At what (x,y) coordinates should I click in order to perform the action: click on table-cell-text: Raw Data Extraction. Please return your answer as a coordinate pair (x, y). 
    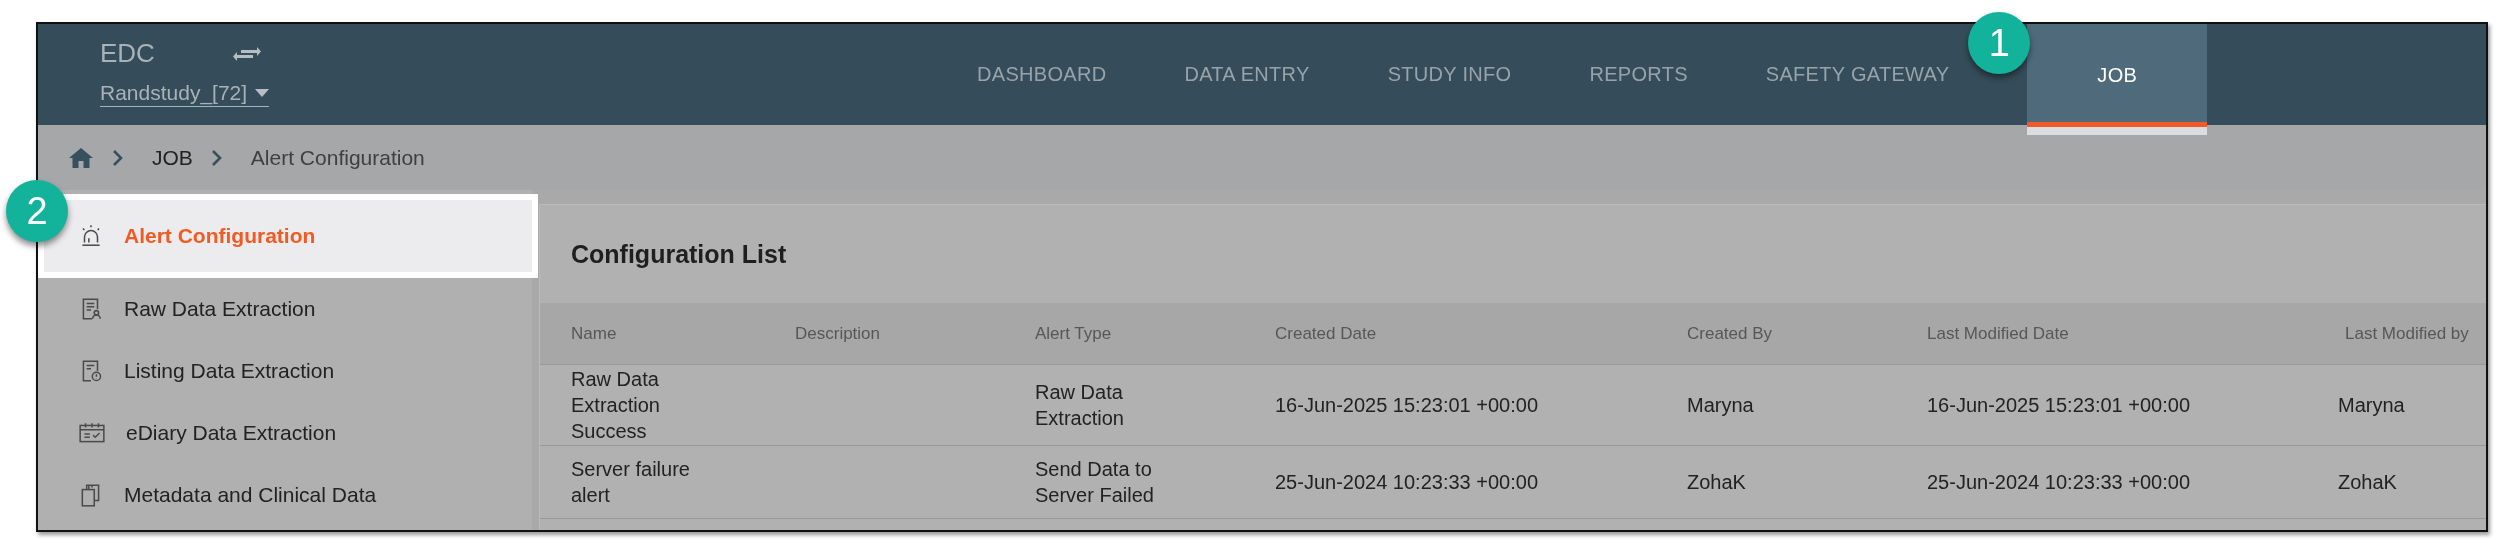
    Looking at the image, I should click on (1080, 405).